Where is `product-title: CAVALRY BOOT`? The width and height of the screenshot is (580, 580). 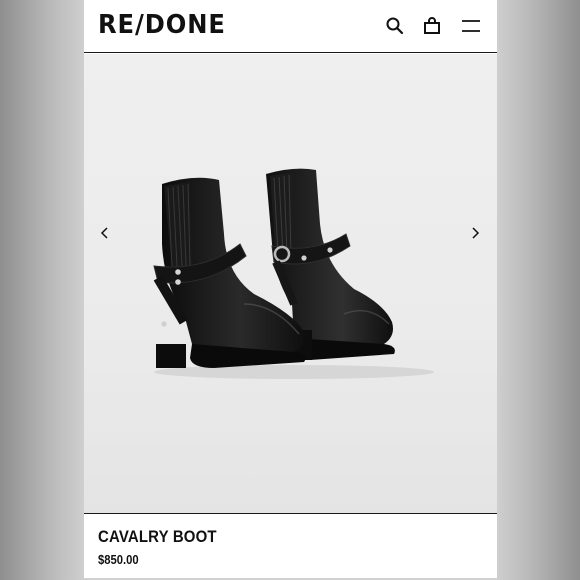 product-title: CAVALRY BOOT is located at coordinates (157, 537).